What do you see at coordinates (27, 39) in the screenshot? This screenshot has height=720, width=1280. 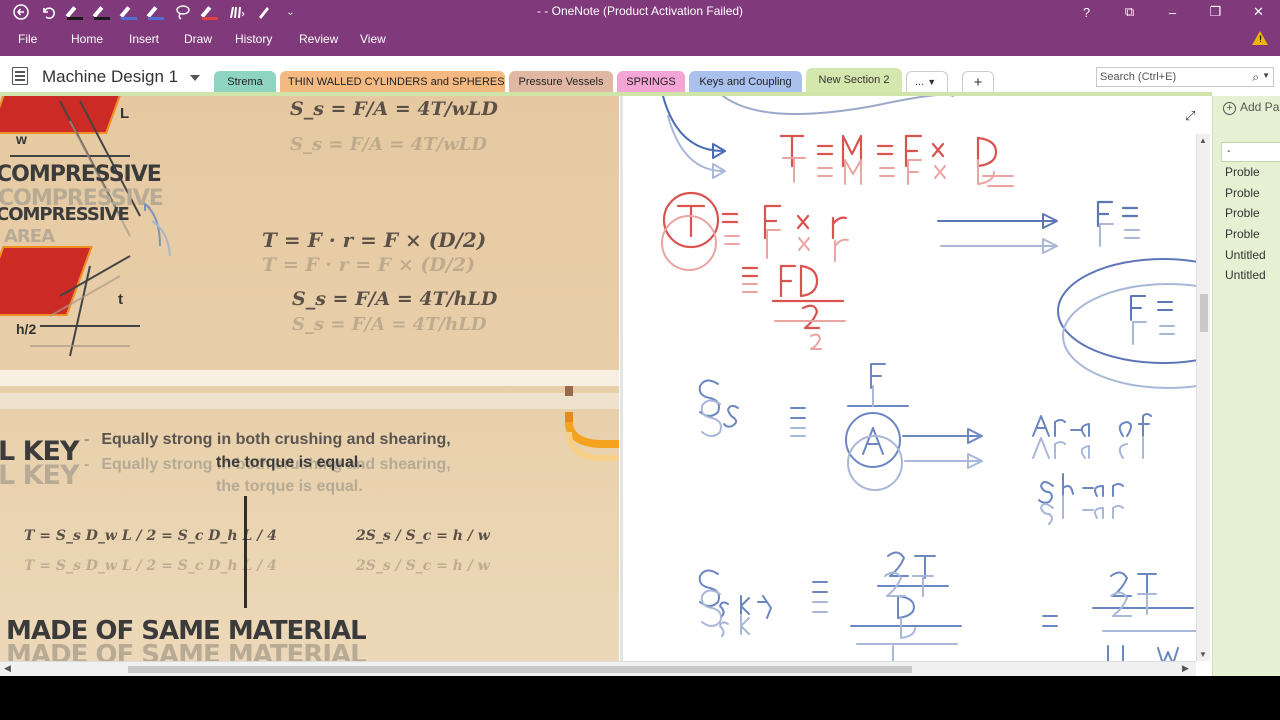 I see `tab-file: File` at bounding box center [27, 39].